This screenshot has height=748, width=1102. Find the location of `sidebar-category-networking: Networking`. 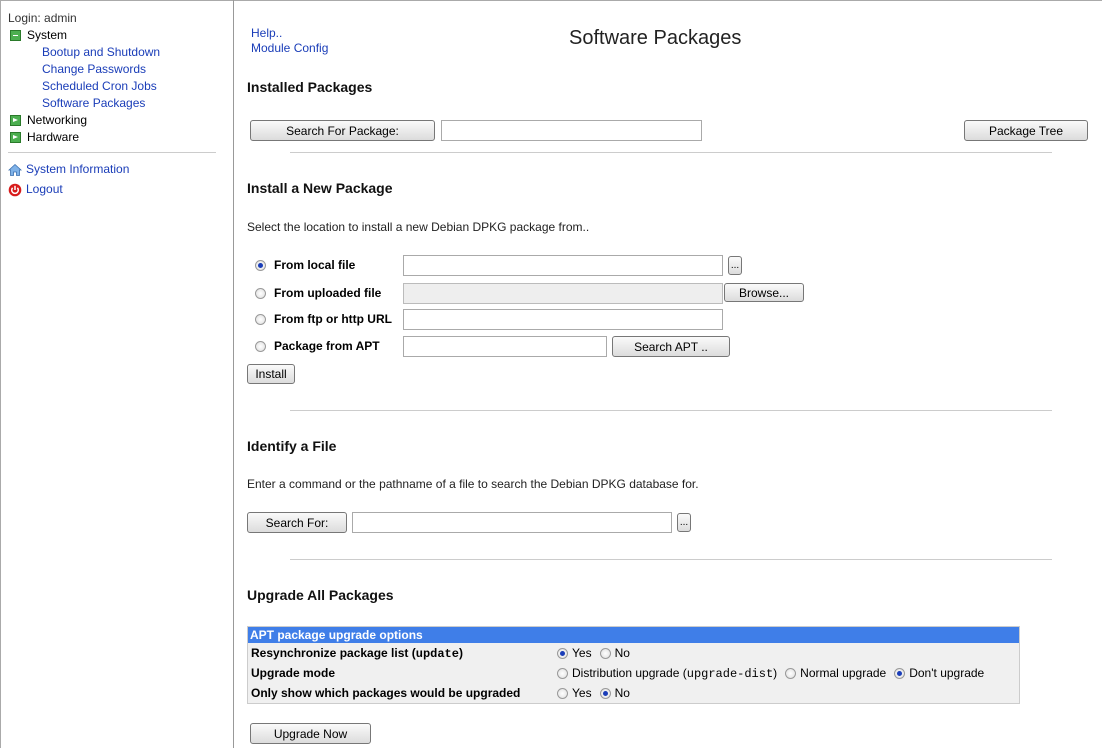

sidebar-category-networking: Networking is located at coordinates (118, 120).